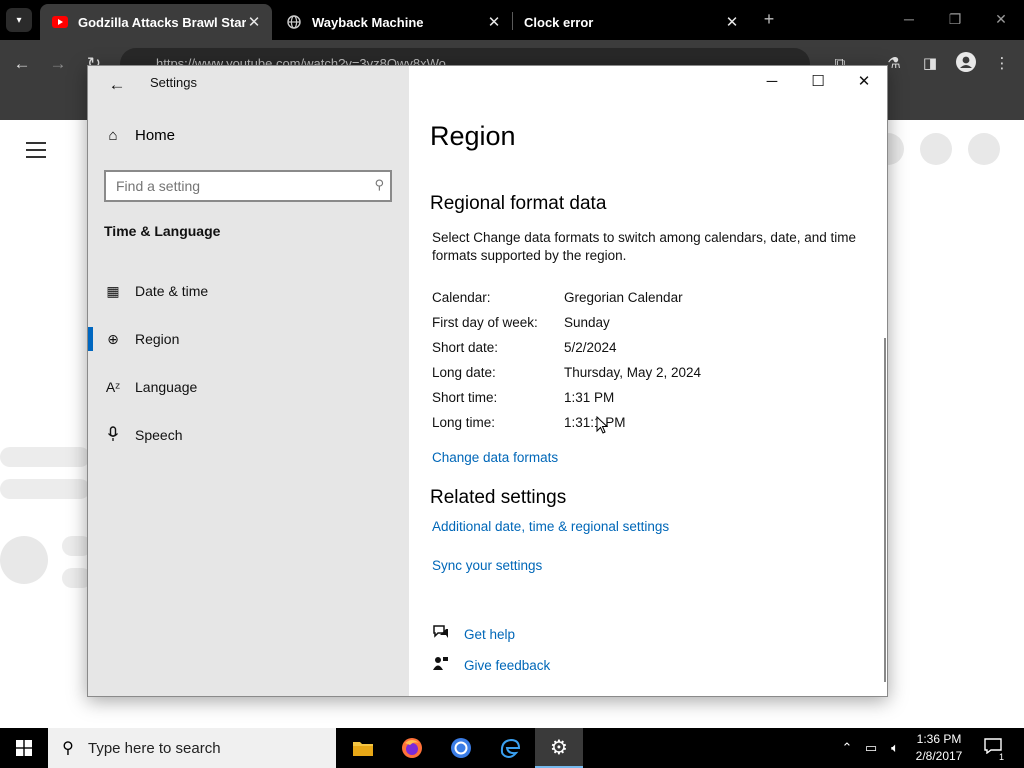 The height and width of the screenshot is (768, 1024). Describe the element at coordinates (157, 339) in the screenshot. I see `sidebar-item-label: Region` at that location.